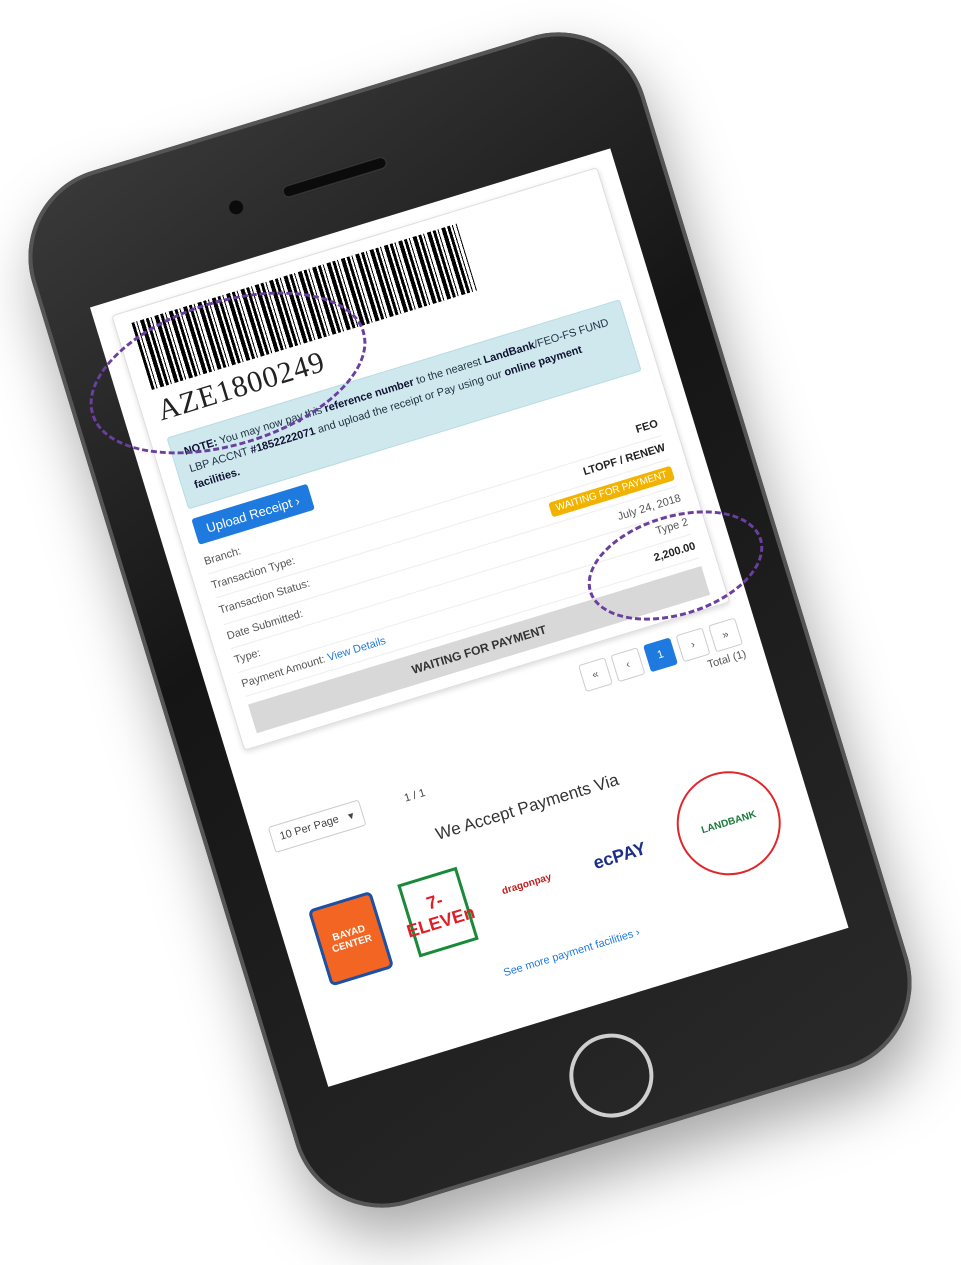 This screenshot has width=961, height=1265. What do you see at coordinates (725, 635) in the screenshot?
I see `last-page-button: »` at bounding box center [725, 635].